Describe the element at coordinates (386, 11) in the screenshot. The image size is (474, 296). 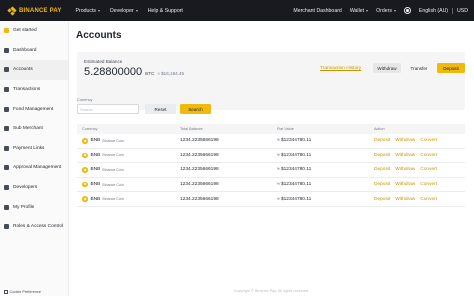
I see `orders-menu: Orders` at that location.